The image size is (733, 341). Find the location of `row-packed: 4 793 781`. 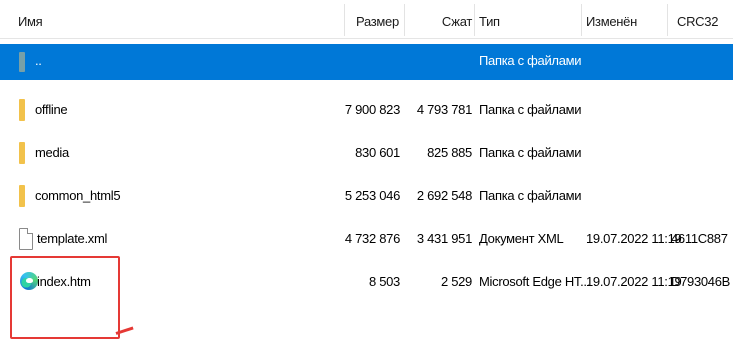

row-packed: 4 793 781 is located at coordinates (444, 109).